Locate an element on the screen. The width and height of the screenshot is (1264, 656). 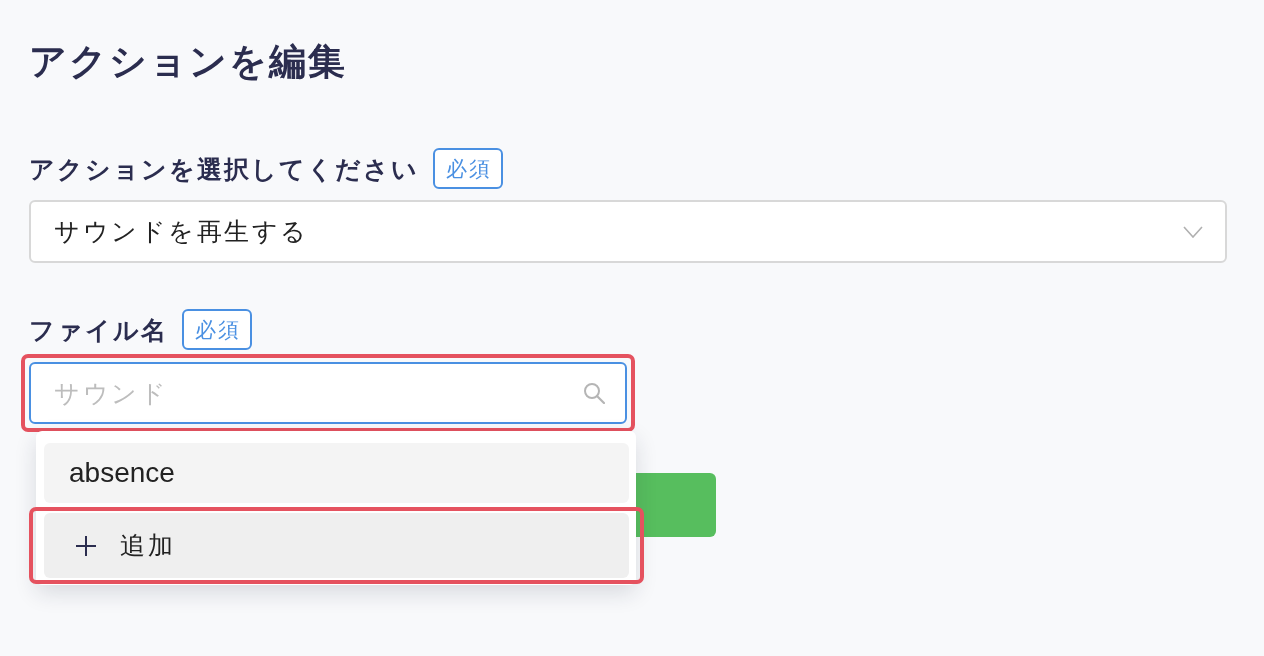
select-field: サウンドを再生する is located at coordinates (628, 231).